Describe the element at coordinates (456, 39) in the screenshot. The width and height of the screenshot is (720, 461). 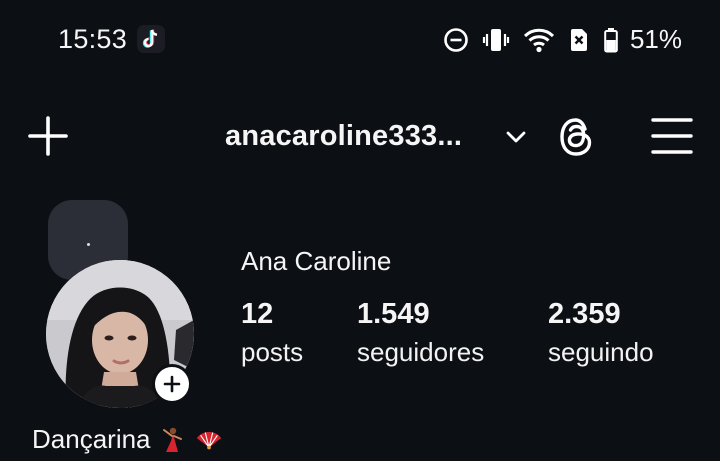
I see `do-not-disturb-icon` at that location.